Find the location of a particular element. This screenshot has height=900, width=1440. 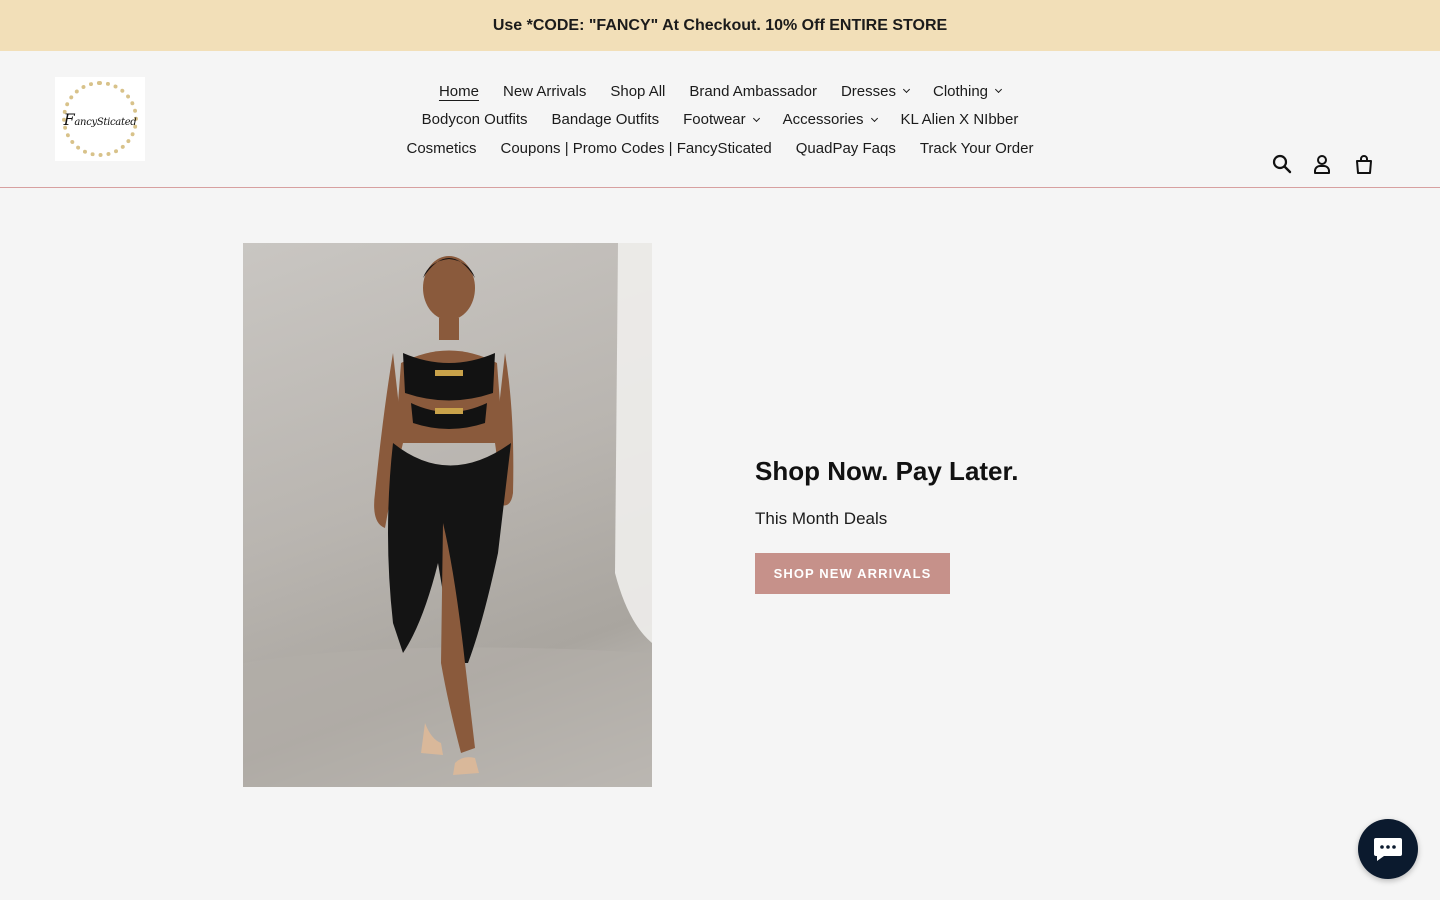

chat-icon is located at coordinates (1388, 849).